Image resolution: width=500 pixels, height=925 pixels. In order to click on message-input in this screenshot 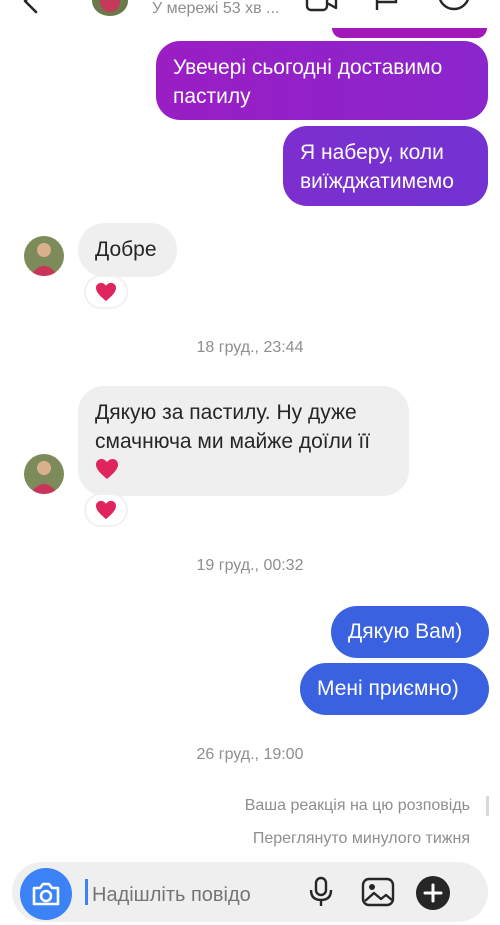, I will do `click(189, 895)`.